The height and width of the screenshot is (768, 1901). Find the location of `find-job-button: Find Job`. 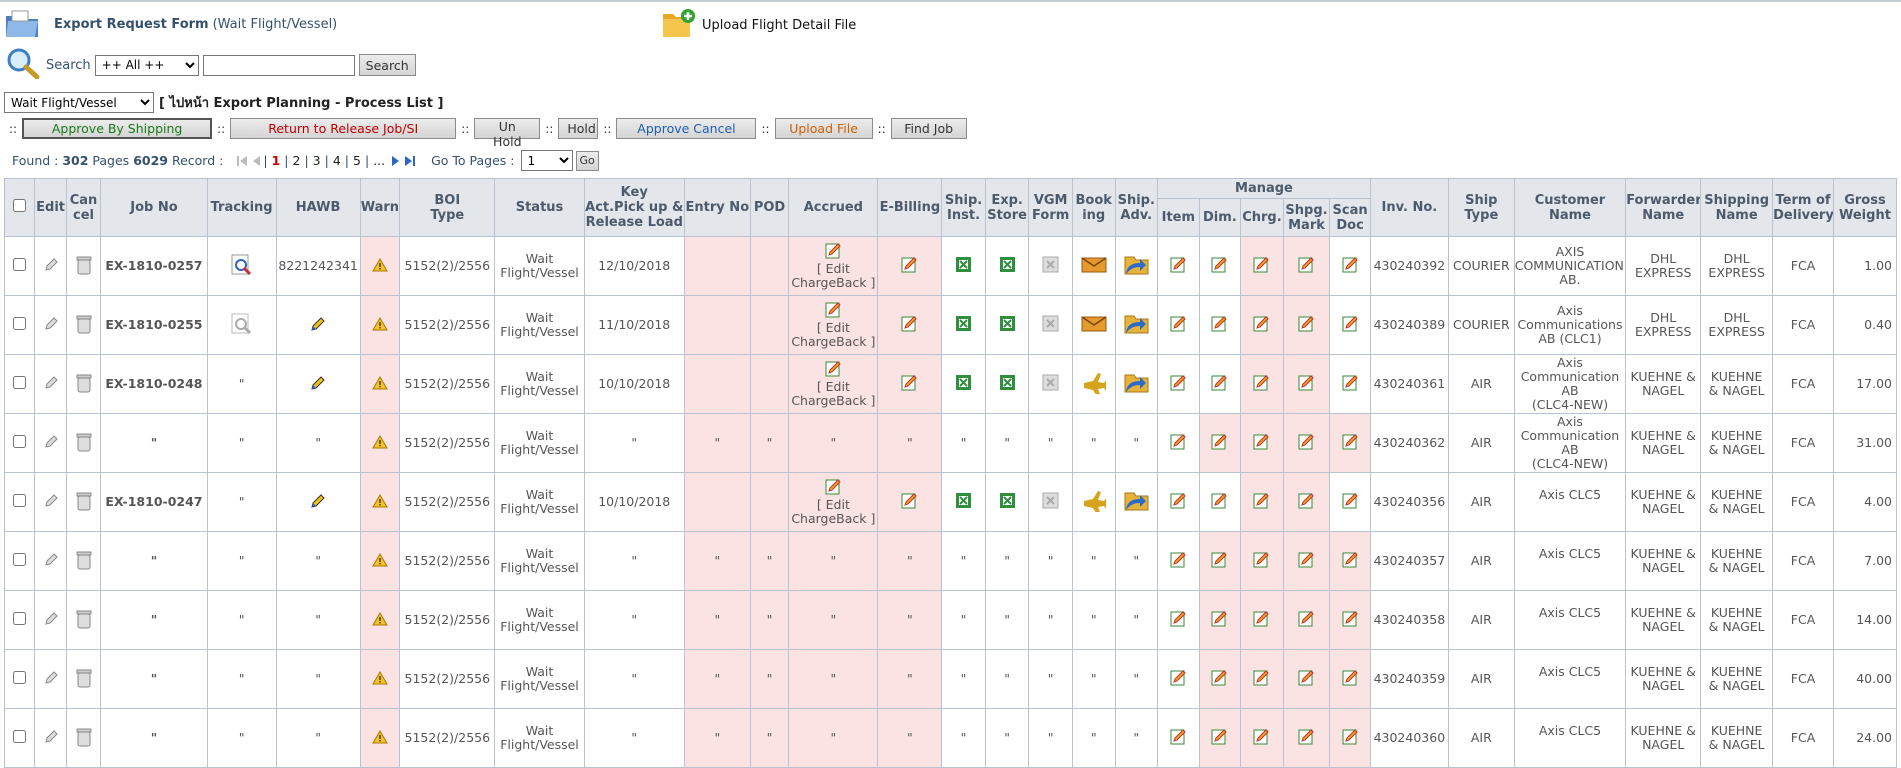

find-job-button: Find Job is located at coordinates (928, 128).